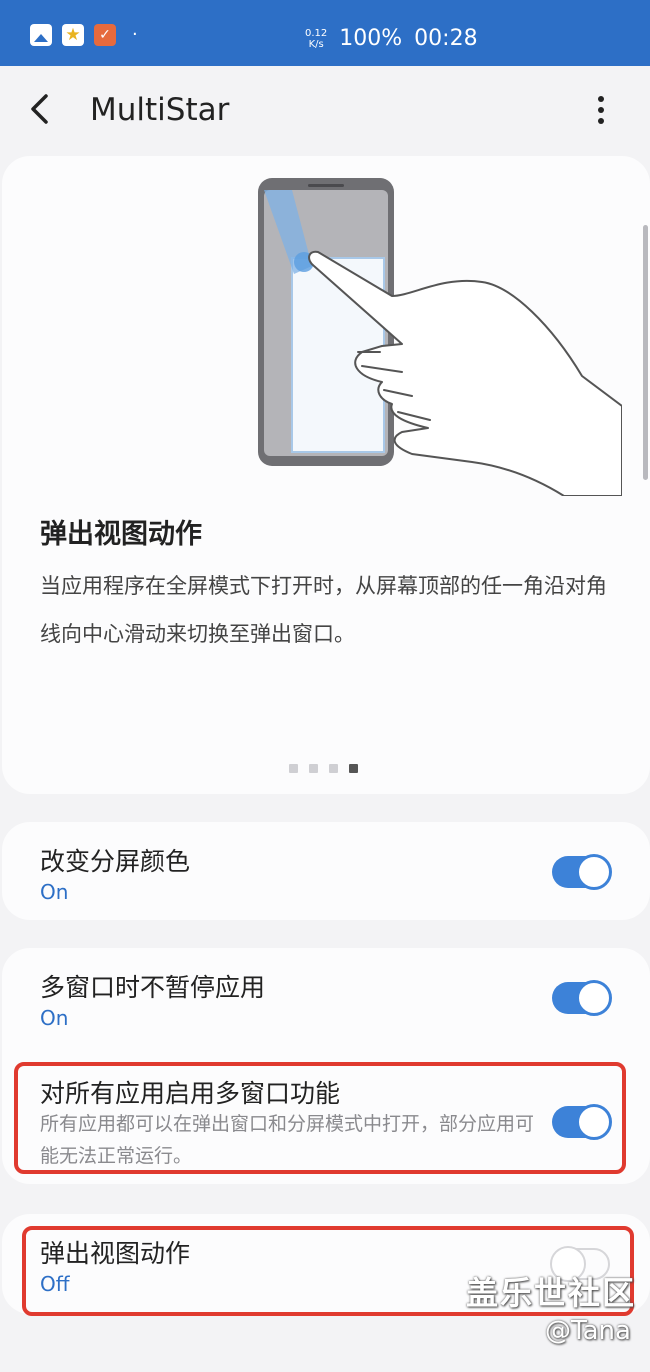 The image size is (650, 1372). Describe the element at coordinates (316, 44) in the screenshot. I see `network-speed-unit: K/s` at that location.